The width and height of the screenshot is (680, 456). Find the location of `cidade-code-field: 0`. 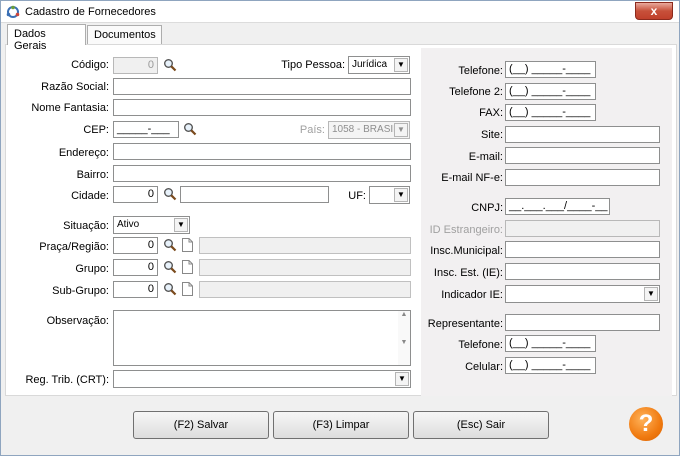

cidade-code-field: 0 is located at coordinates (135, 194).